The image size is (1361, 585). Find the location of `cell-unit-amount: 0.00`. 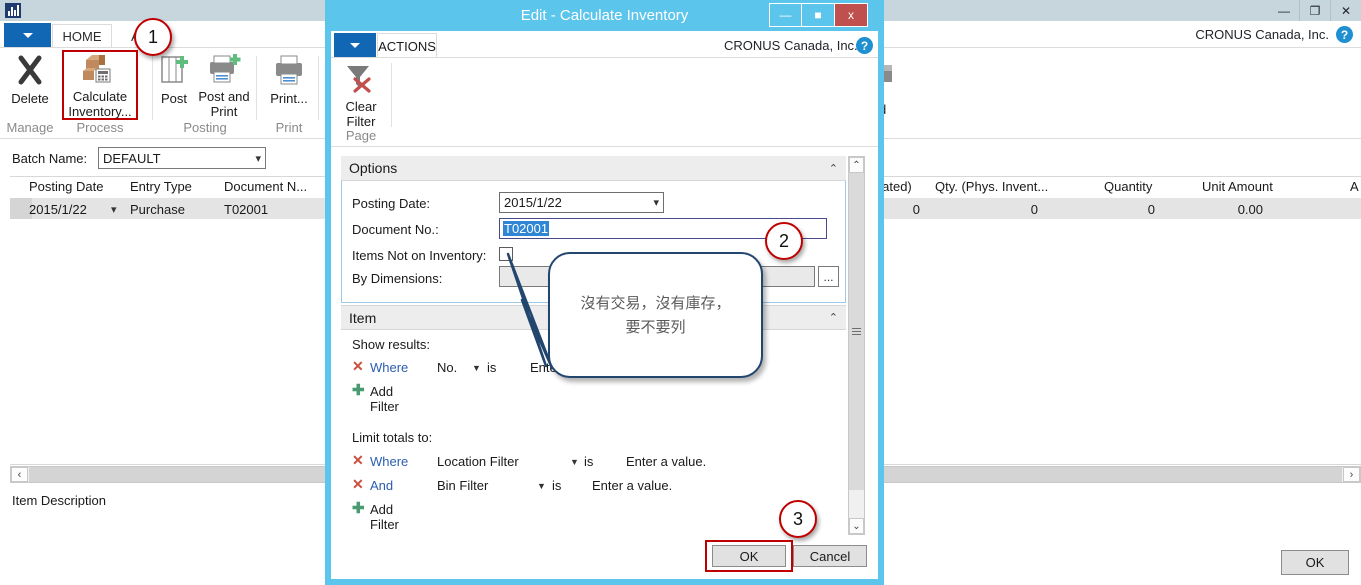

cell-unit-amount: 0.00 is located at coordinates (1248, 209).